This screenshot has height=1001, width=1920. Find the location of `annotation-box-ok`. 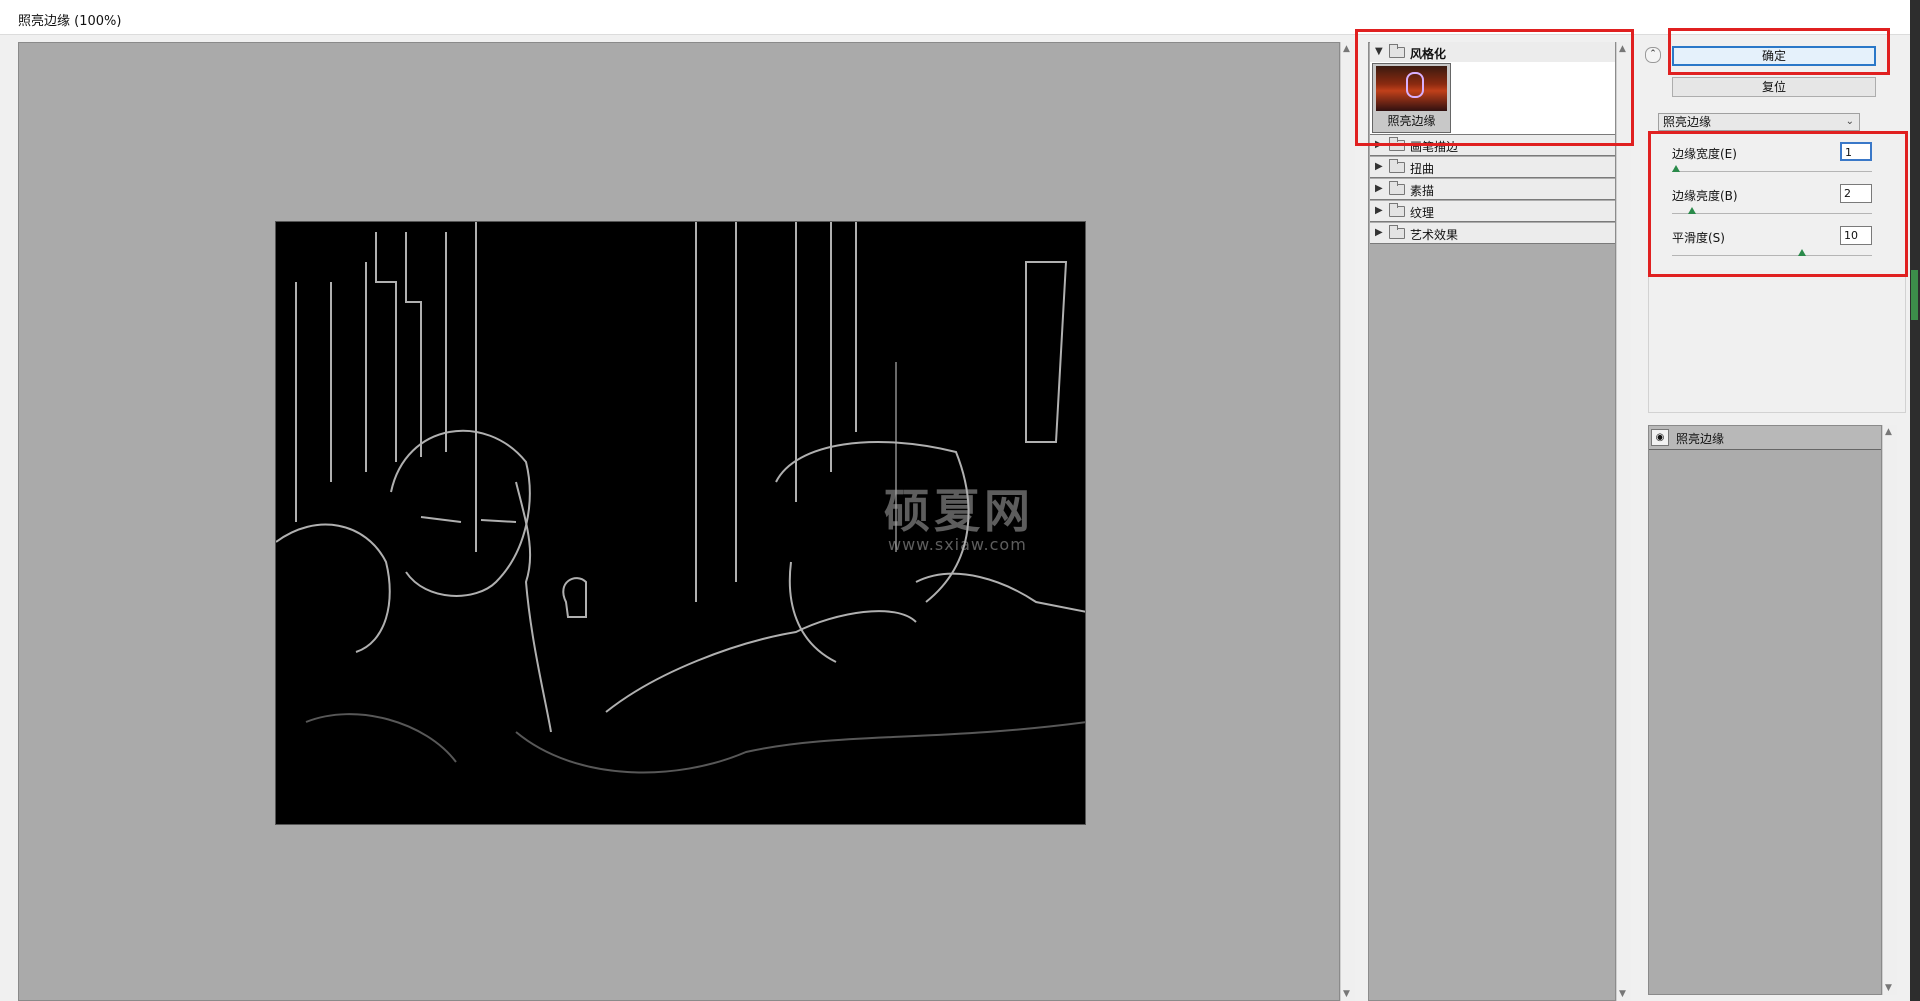

annotation-box-ok is located at coordinates (1779, 51).